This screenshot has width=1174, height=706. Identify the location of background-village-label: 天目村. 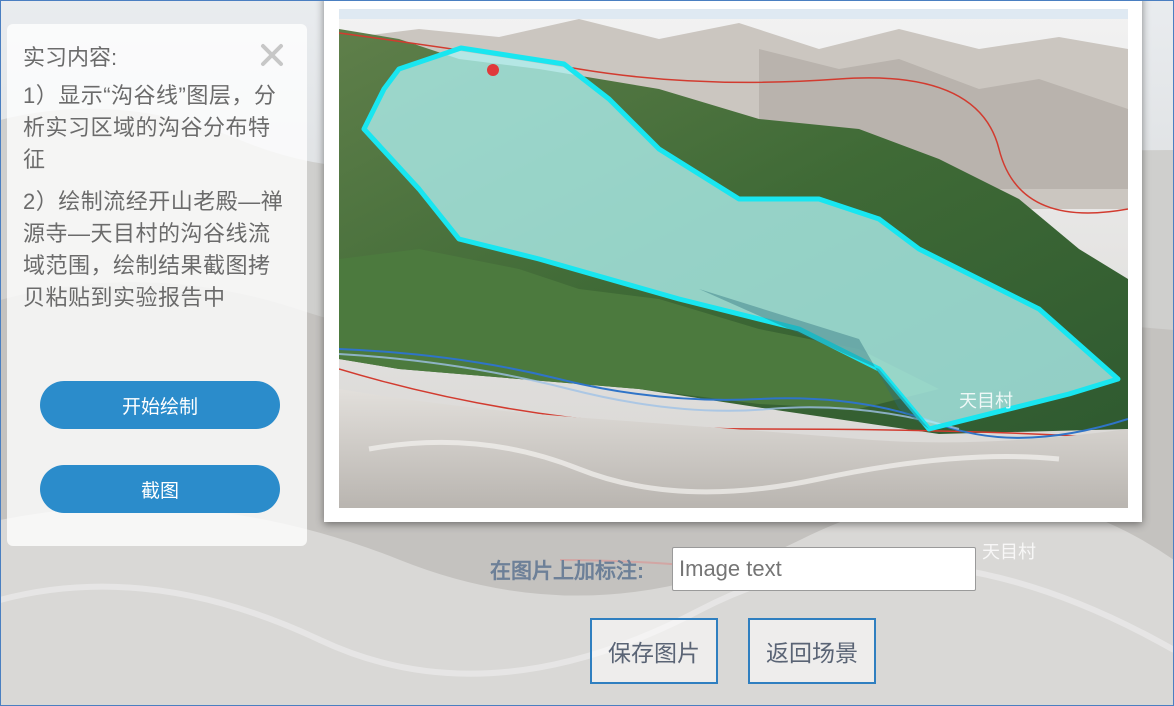
(1009, 552).